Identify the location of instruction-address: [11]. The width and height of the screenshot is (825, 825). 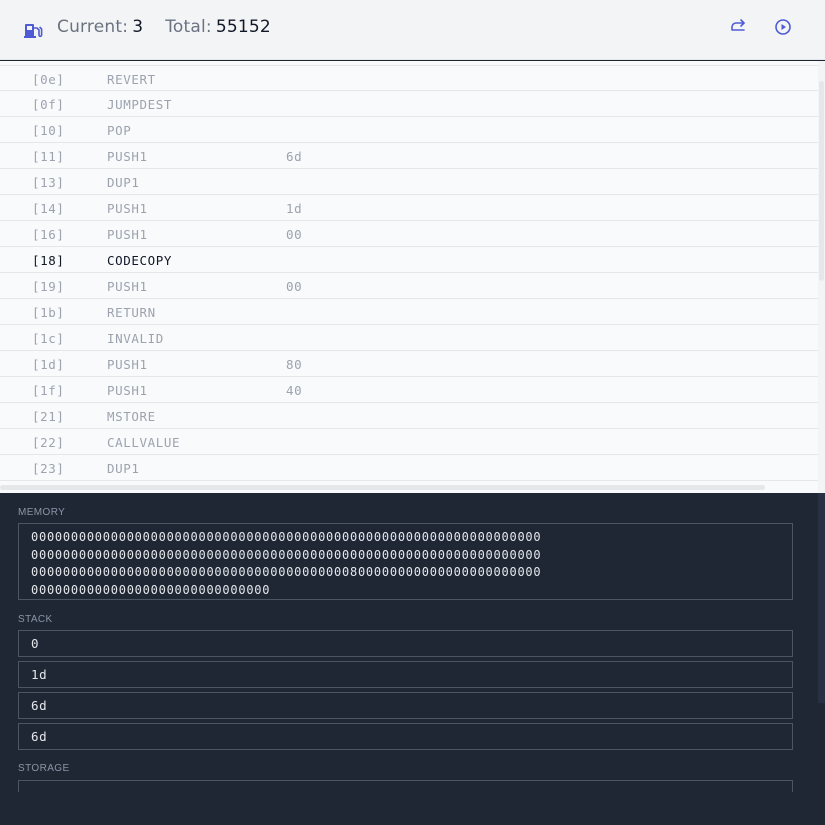
(48, 156).